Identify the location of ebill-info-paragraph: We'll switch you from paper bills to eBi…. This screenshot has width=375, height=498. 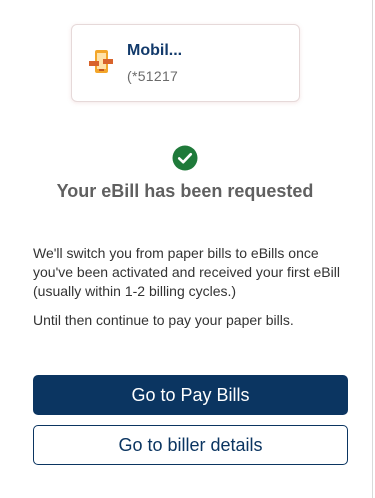
(186, 272).